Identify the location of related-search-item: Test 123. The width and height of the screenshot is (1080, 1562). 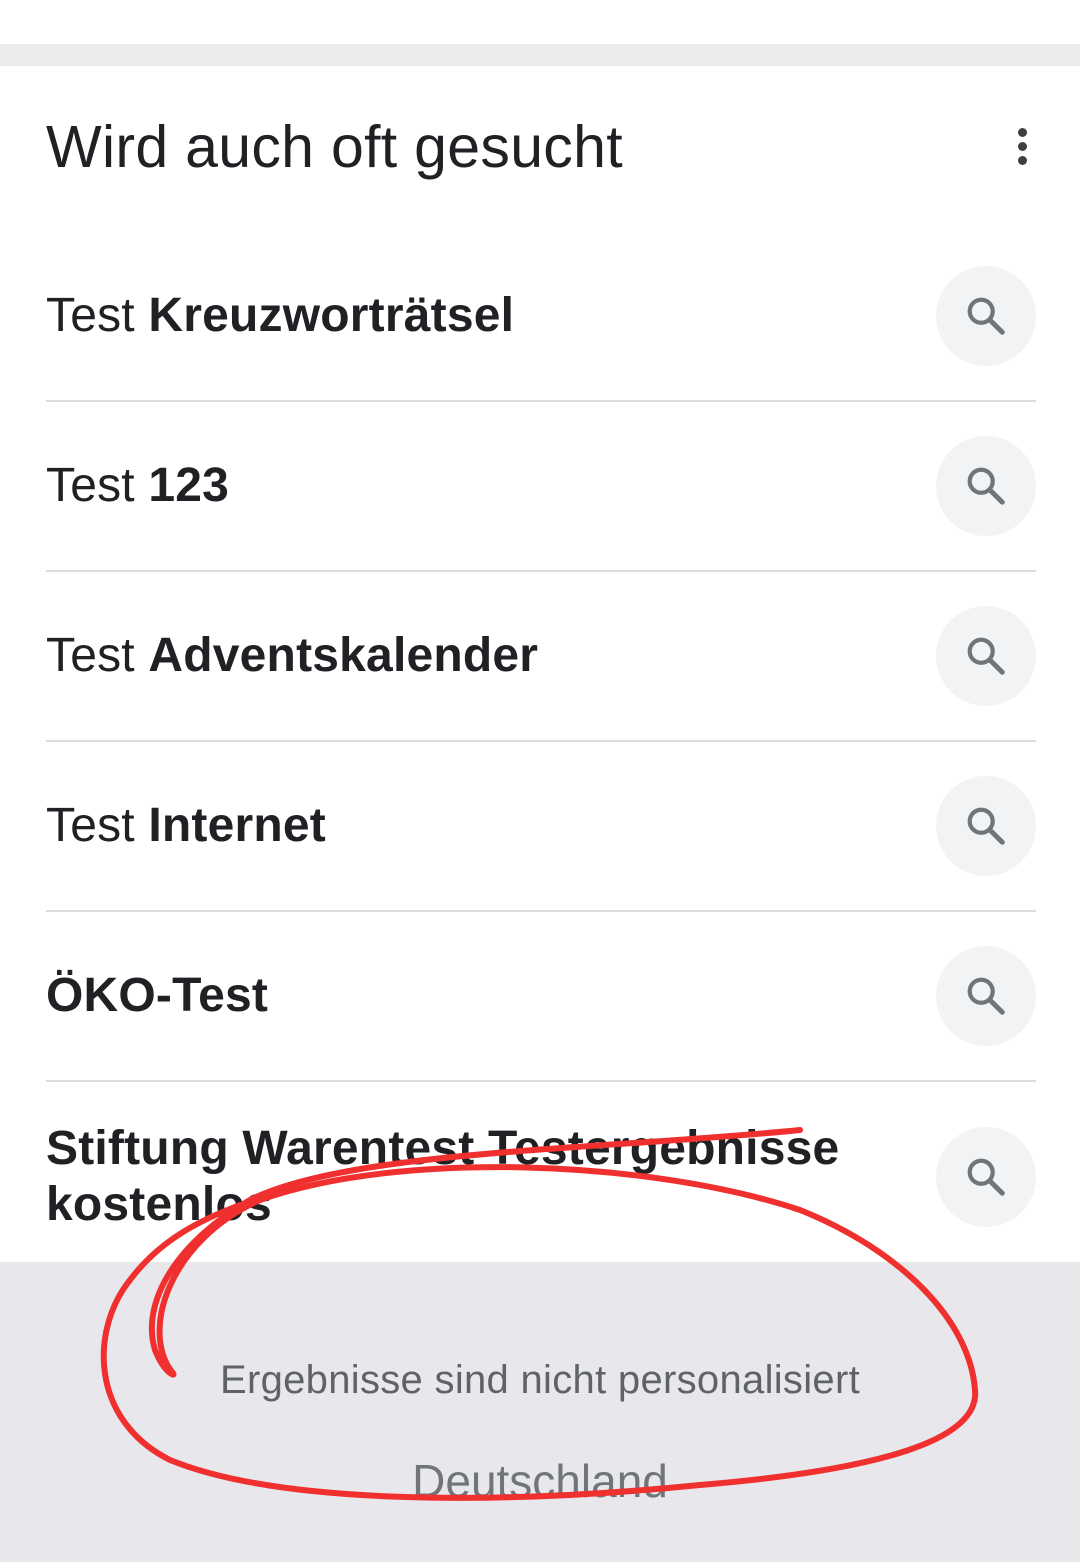
(541, 487).